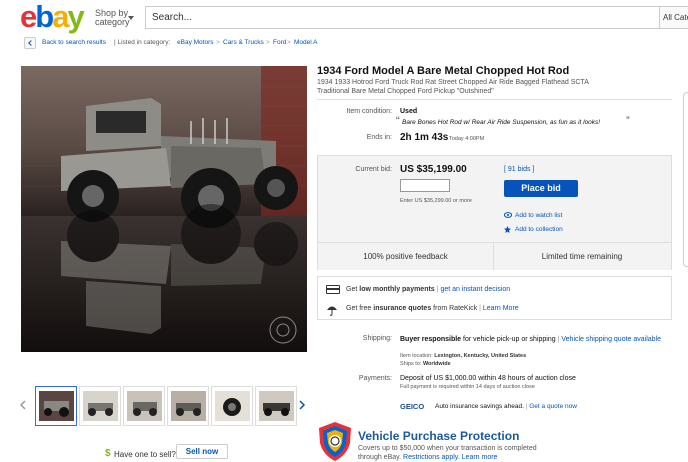 The height and width of the screenshot is (462, 688). I want to click on bid-input-hint: Enter US $35,299.00 or more, so click(436, 201).